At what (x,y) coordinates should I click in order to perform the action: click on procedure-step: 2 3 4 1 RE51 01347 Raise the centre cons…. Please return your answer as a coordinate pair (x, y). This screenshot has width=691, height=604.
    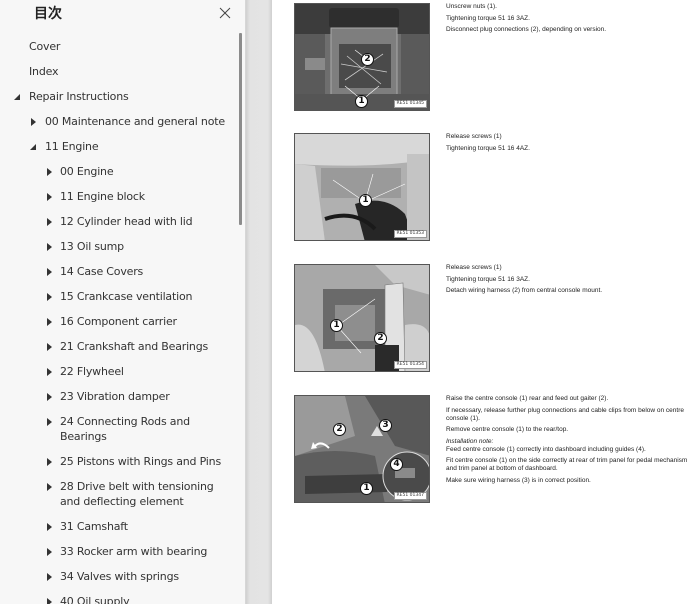
    Looking at the image, I should click on (492, 455).